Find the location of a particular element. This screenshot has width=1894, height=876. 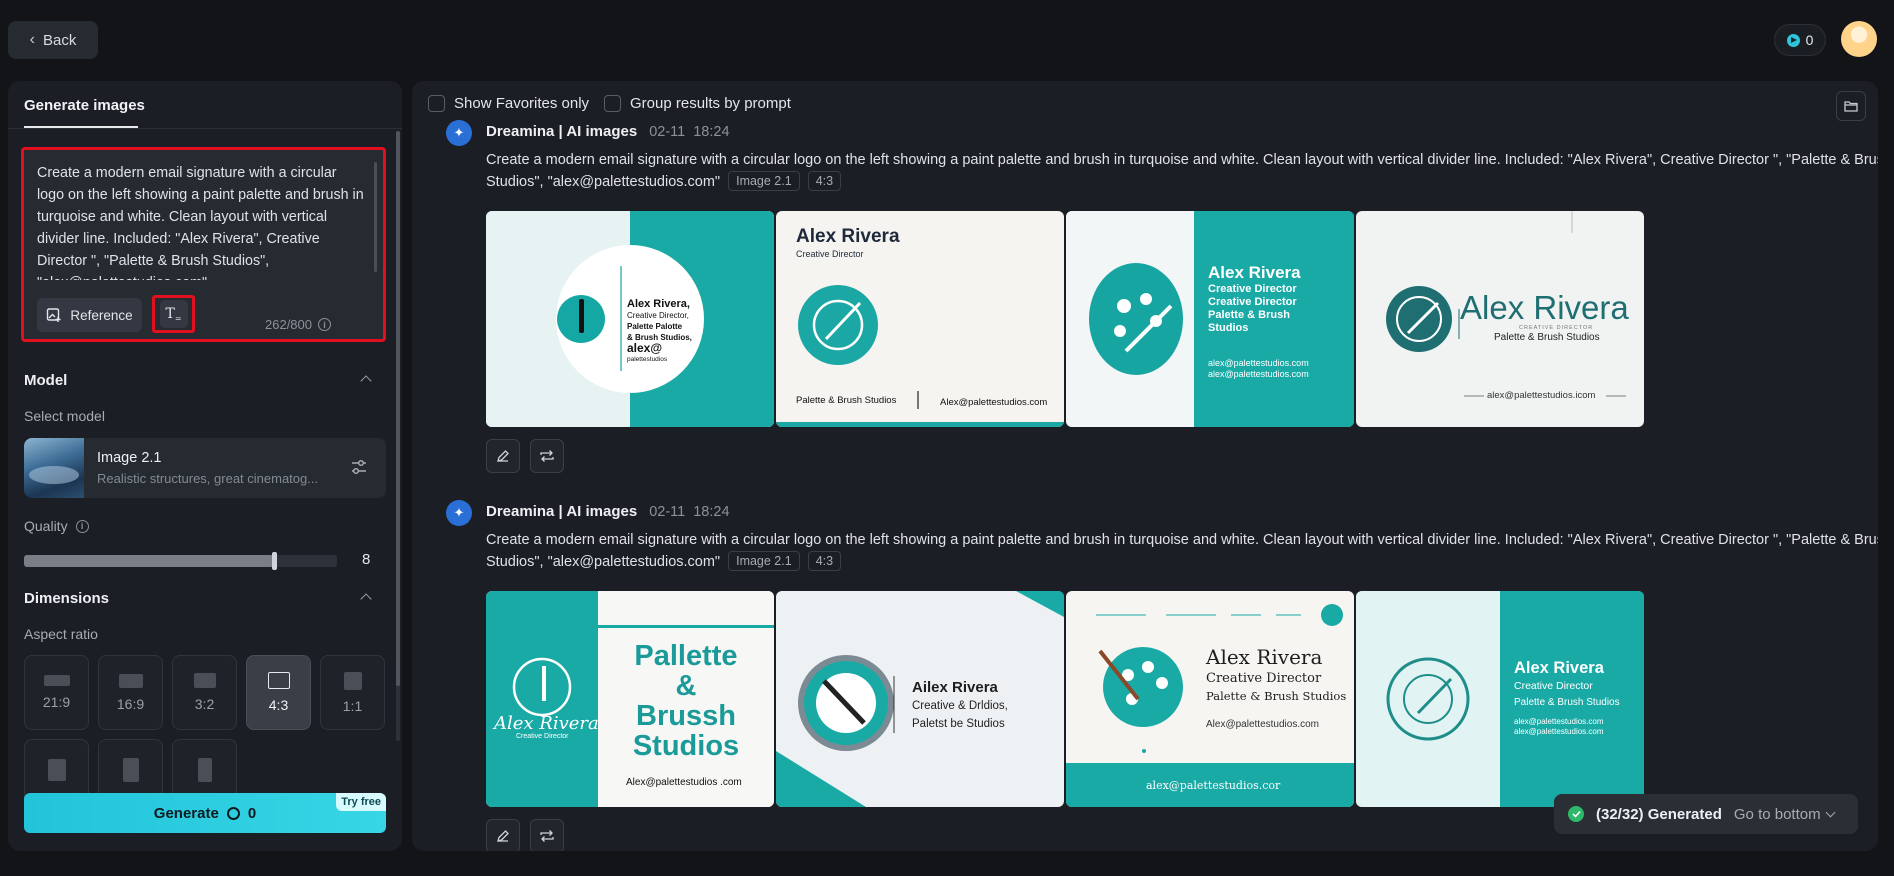

folder-icon is located at coordinates (1851, 106).